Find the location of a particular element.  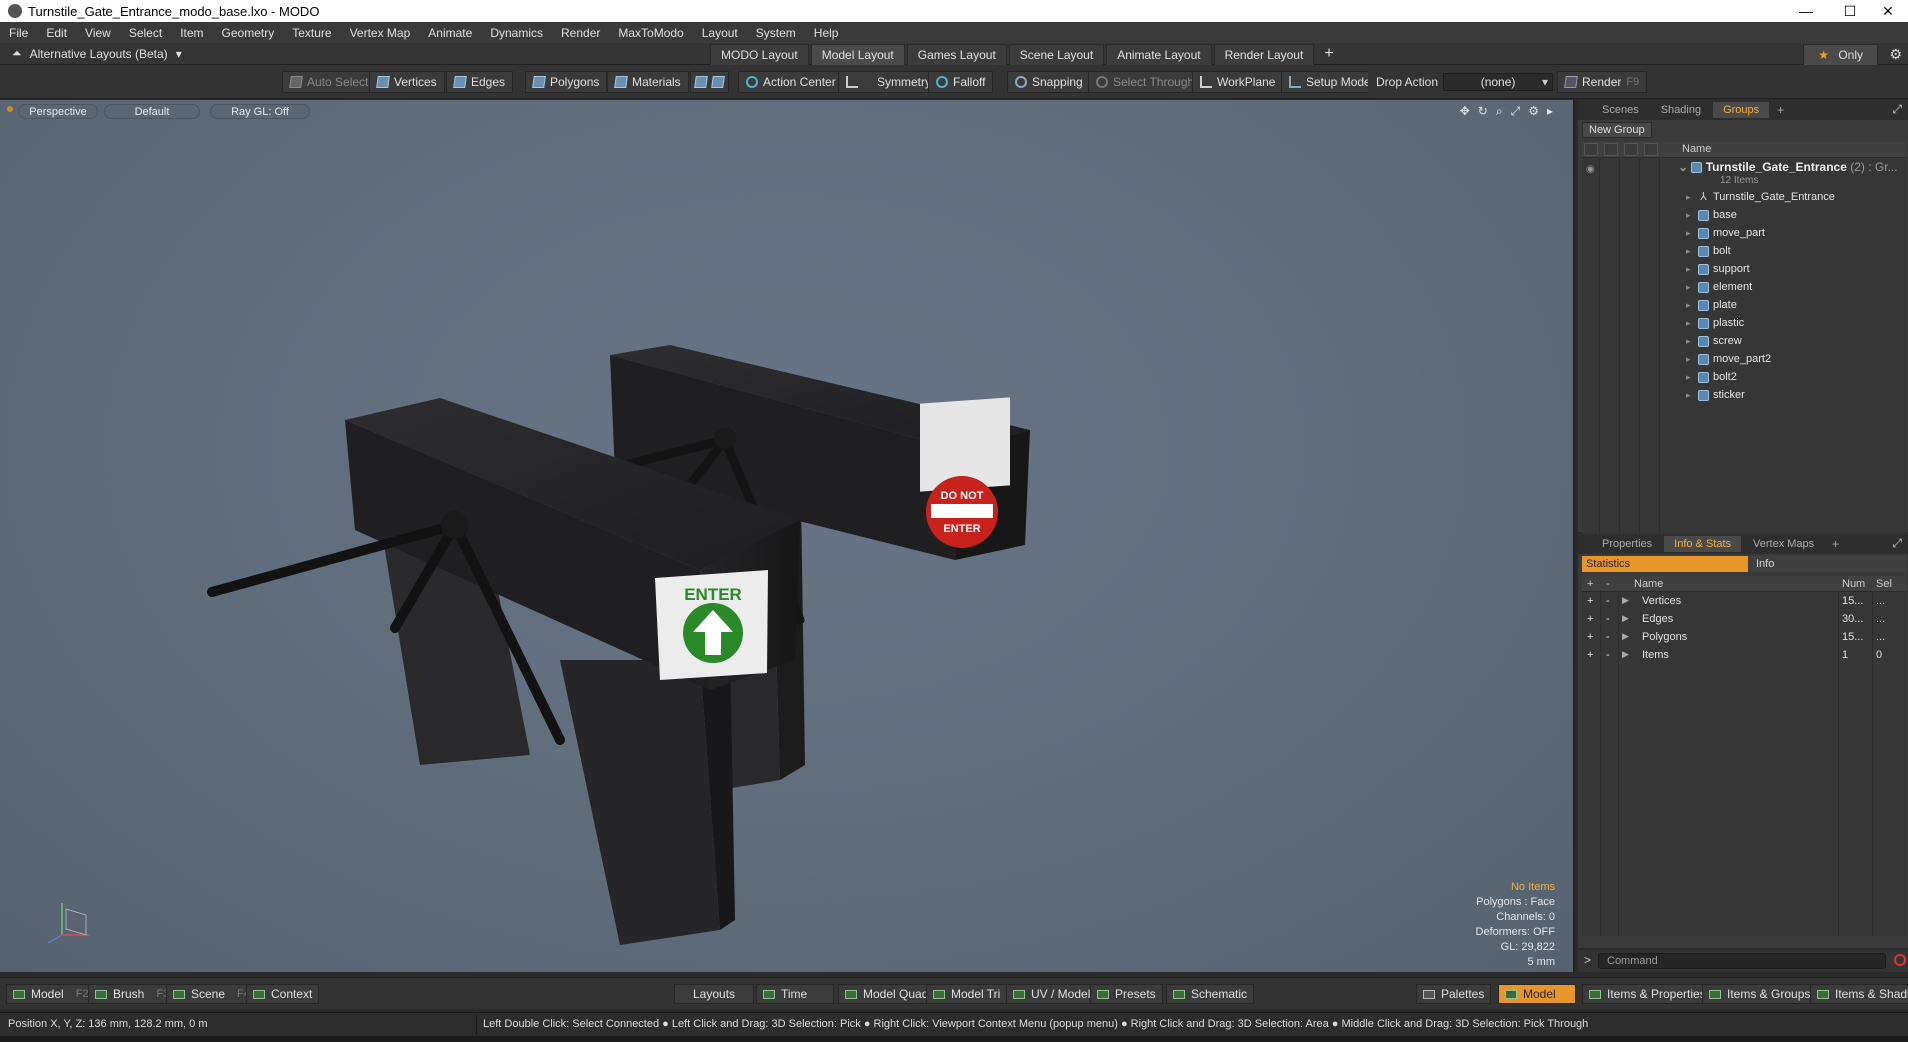

command-input: Command is located at coordinates (1742, 961).